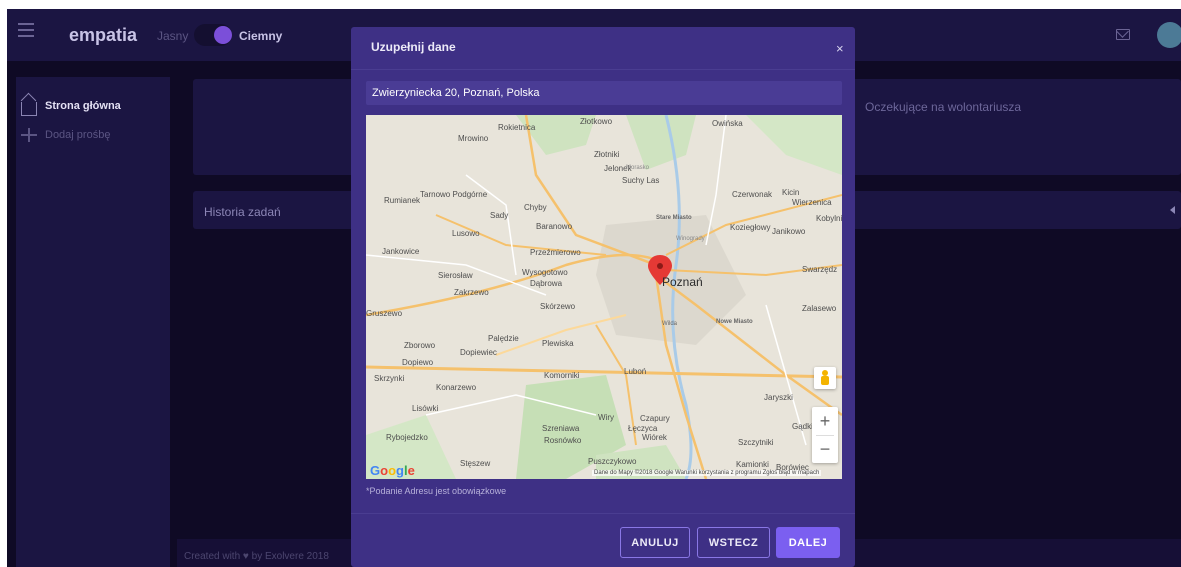 Image resolution: width=1181 pixels, height=567 pixels. I want to click on zoom-in-button: +, so click(825, 421).